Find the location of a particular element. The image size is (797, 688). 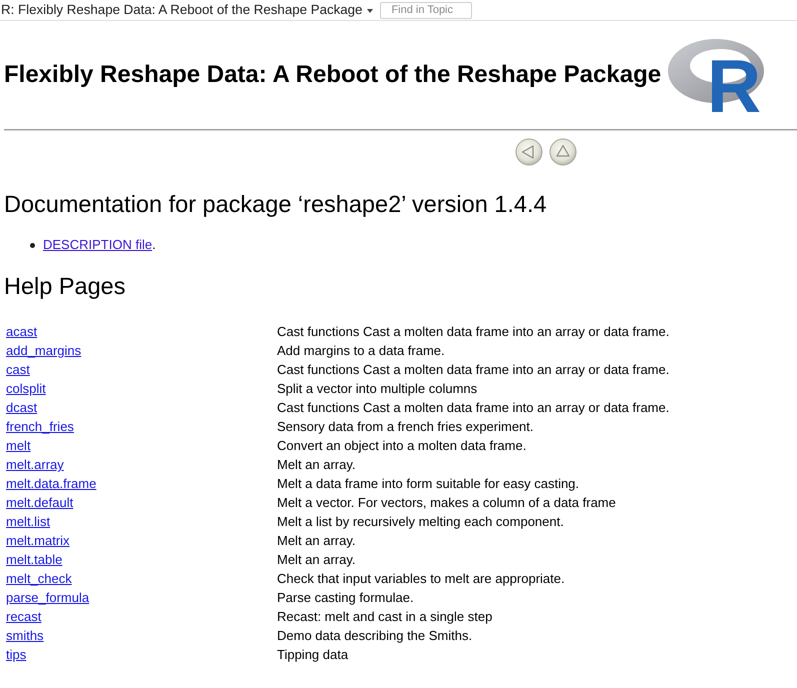

topic-description: Melt a vector. For vectors, makes a column of a data frame is located at coordinates (446, 503).